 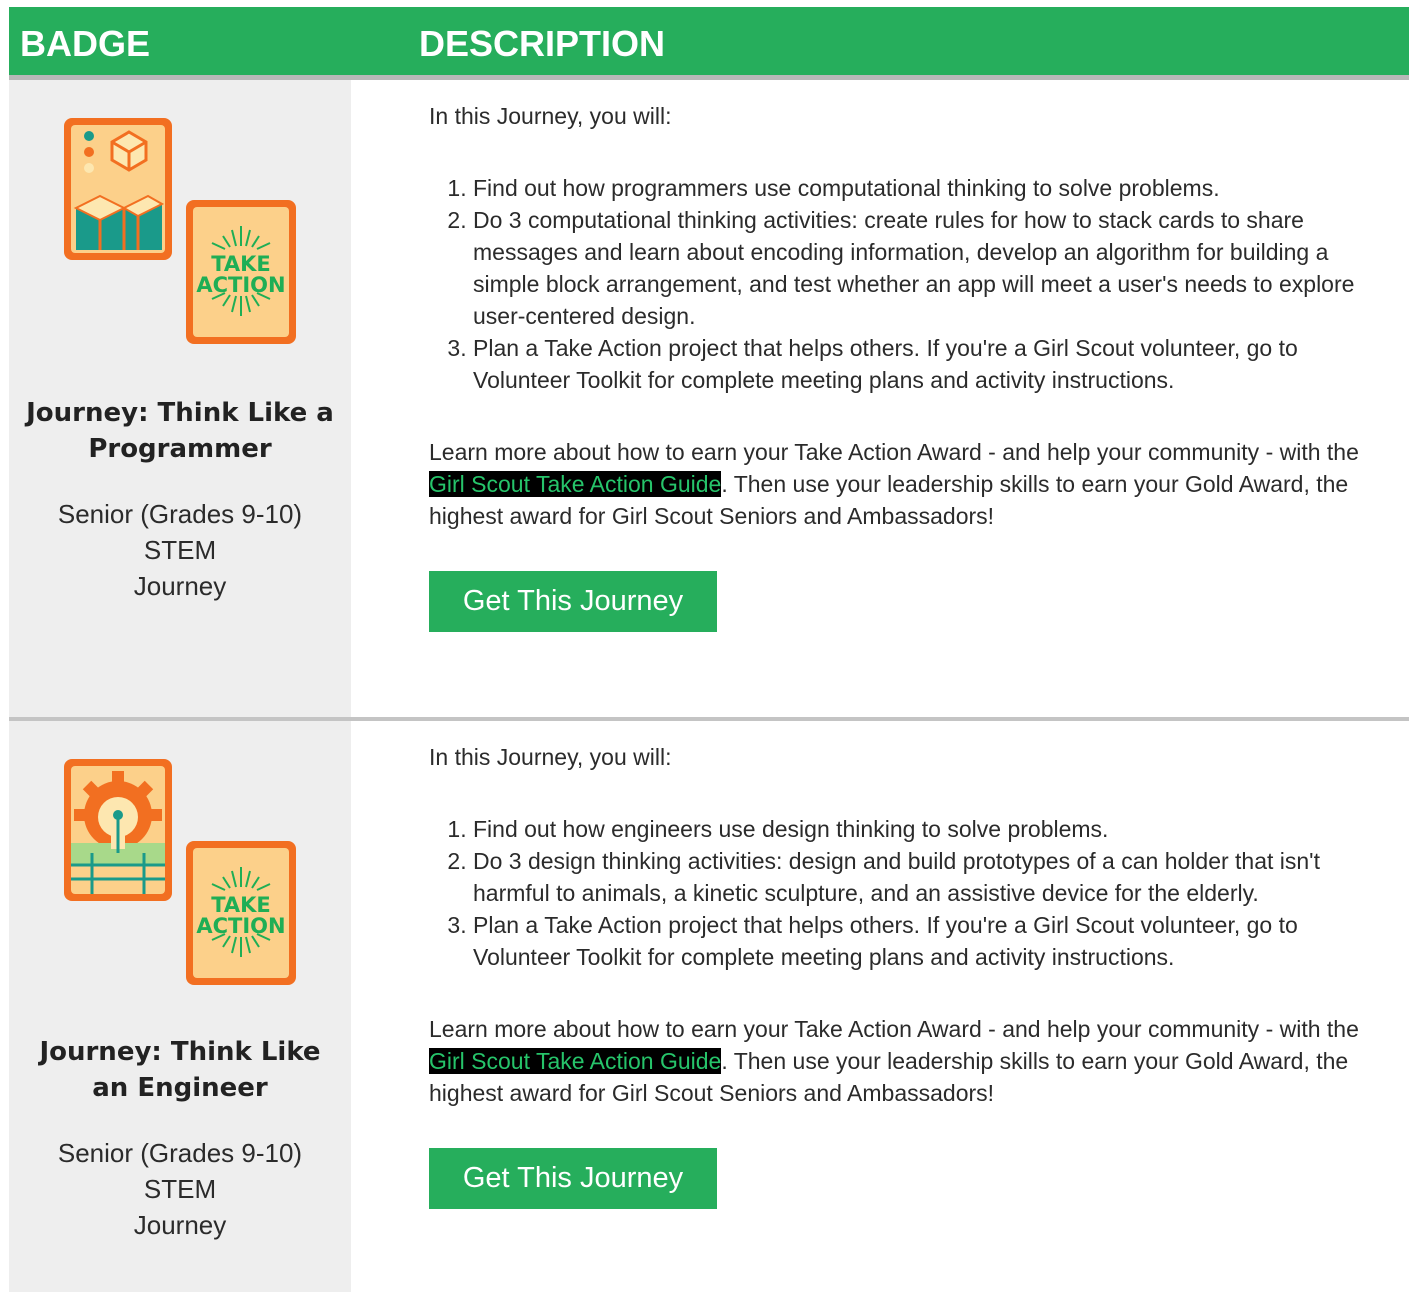 I want to click on header-description-label: DESCRIPTION, so click(x=542, y=43).